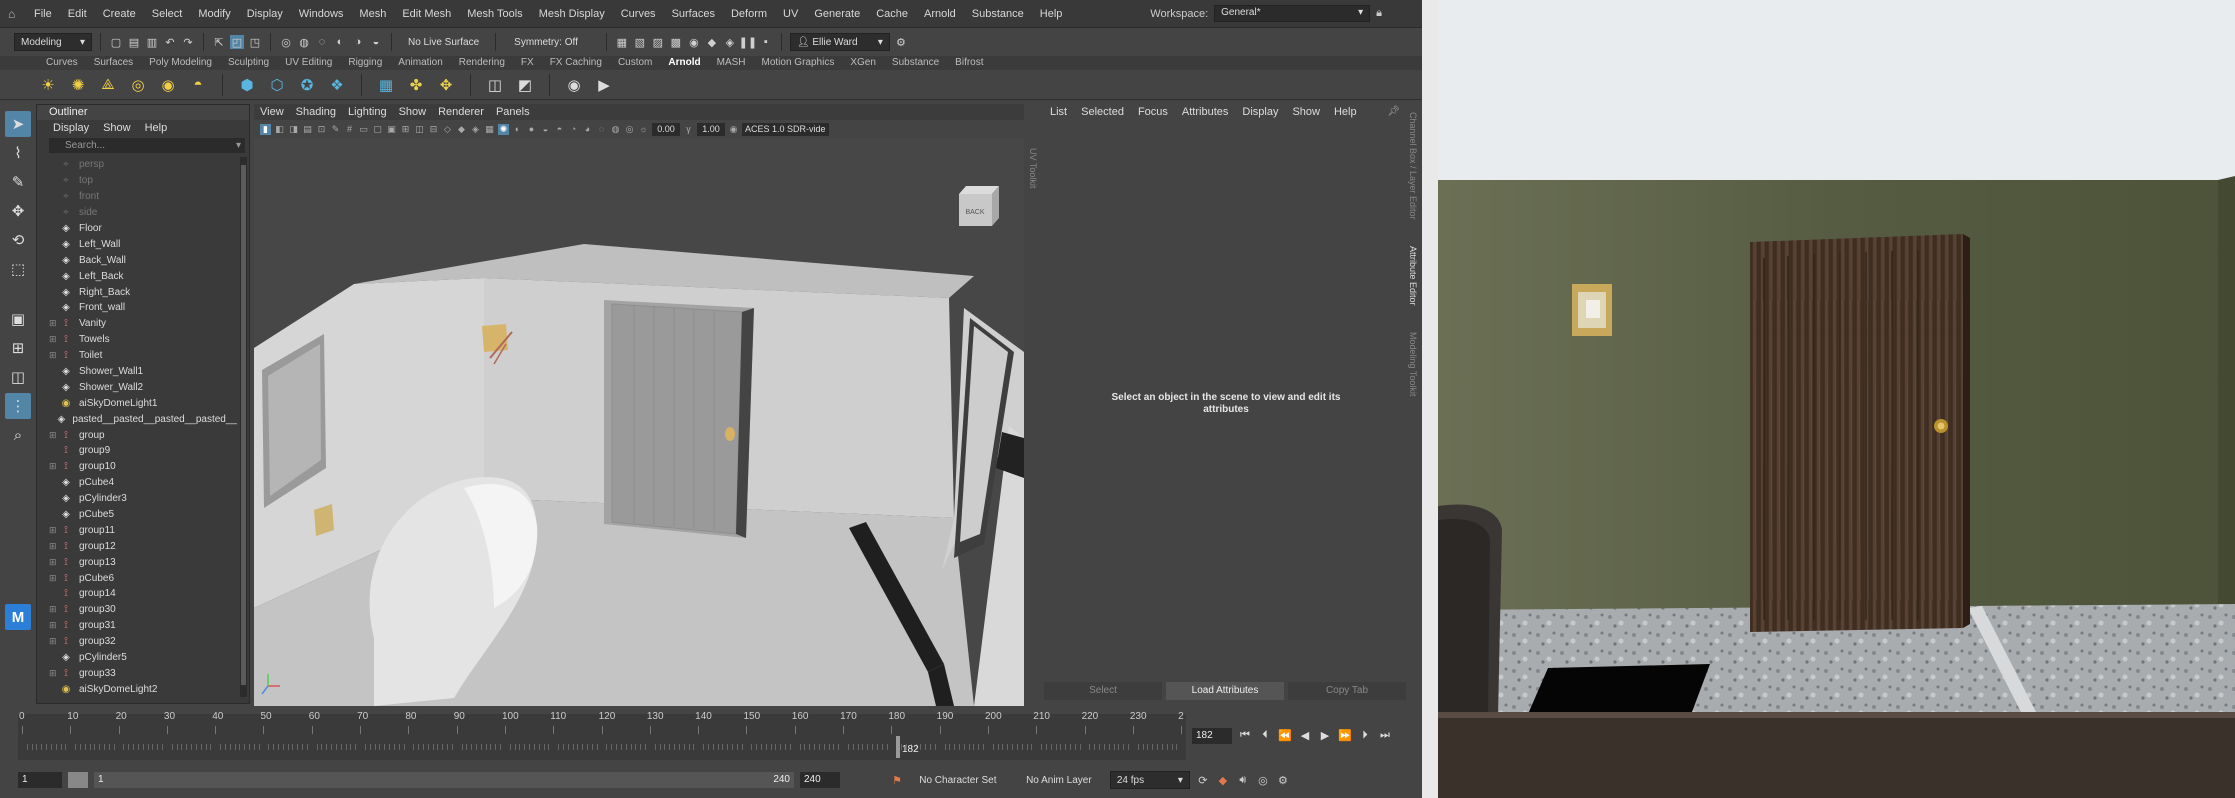 The height and width of the screenshot is (798, 2235). Describe the element at coordinates (156, 128) in the screenshot. I see `outliner-menu-help: Help` at that location.